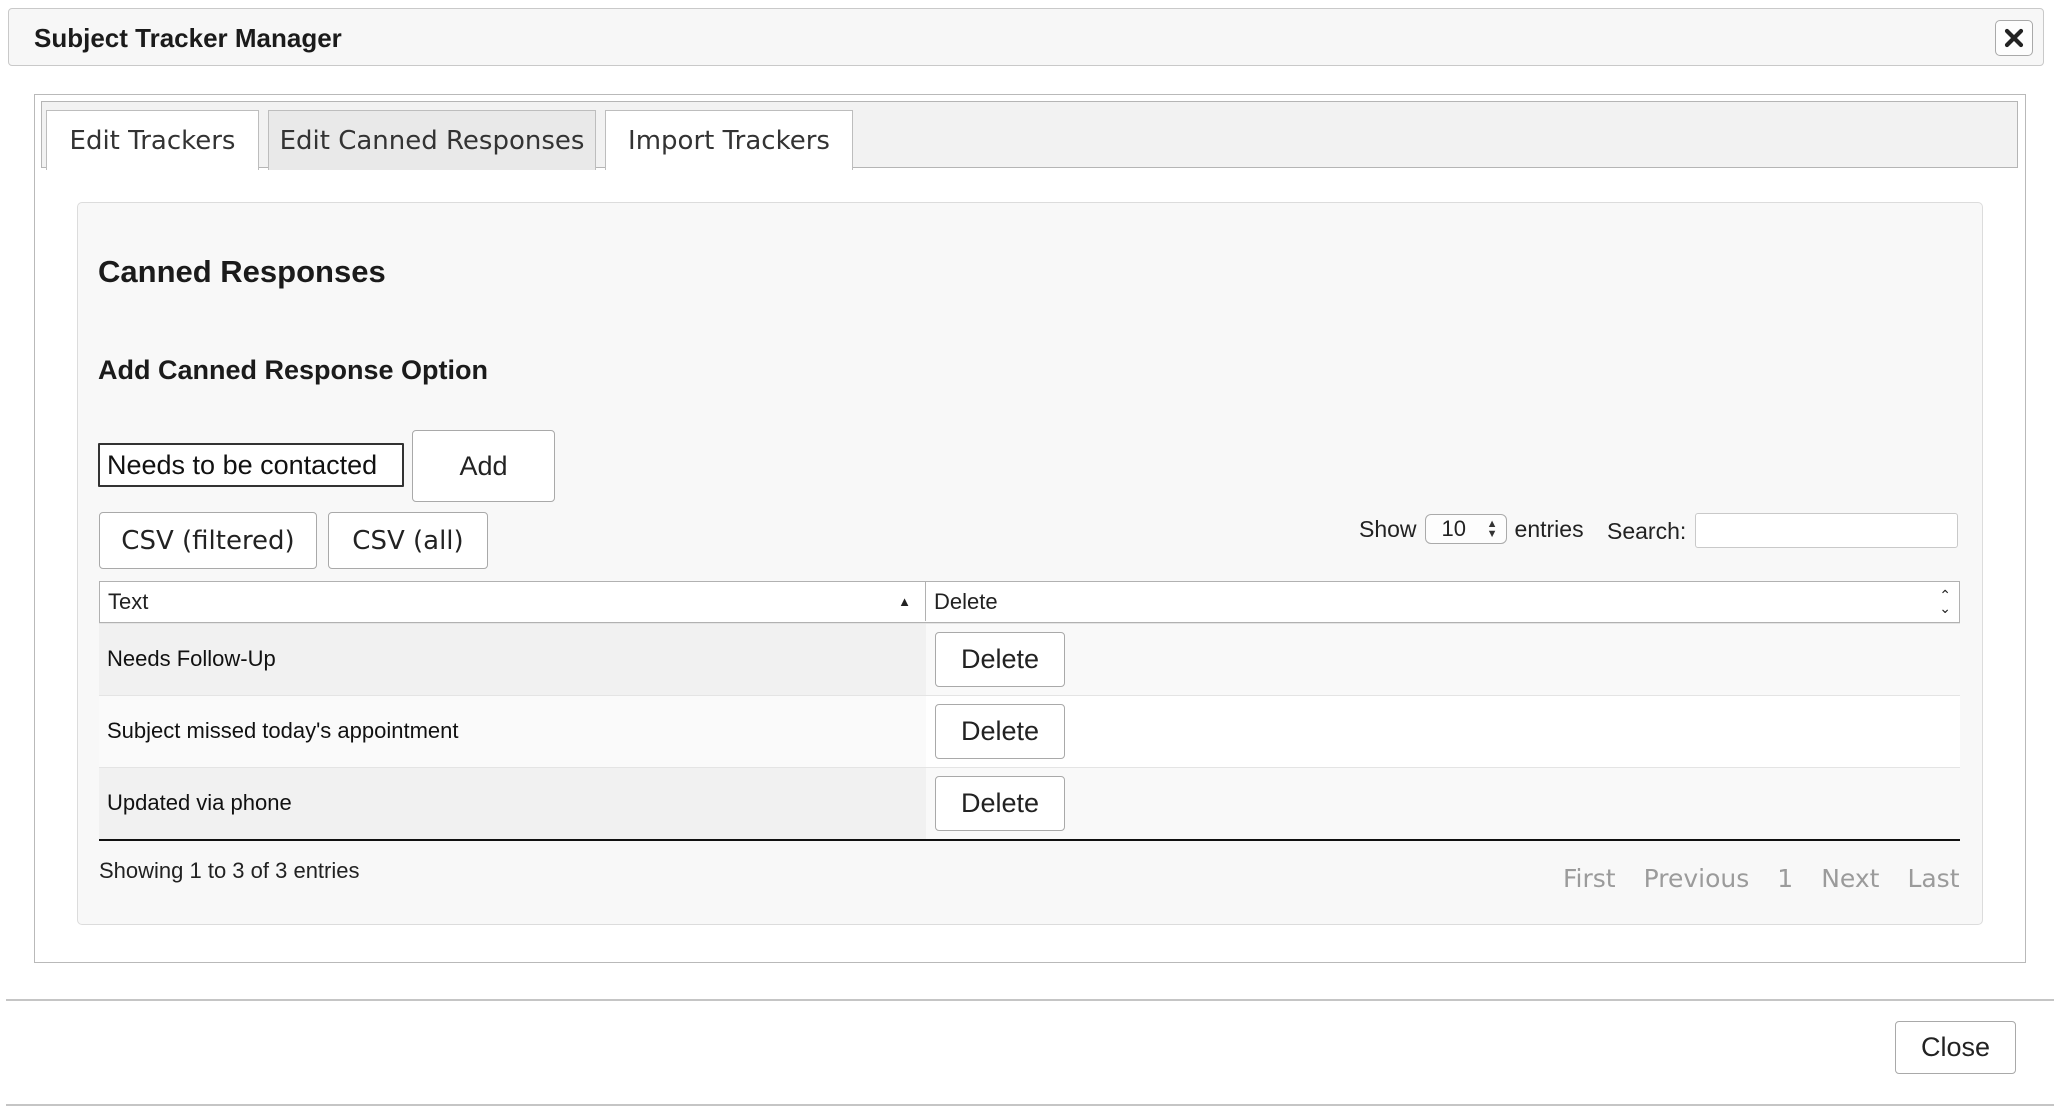 Image resolution: width=2058 pixels, height=1108 pixels. What do you see at coordinates (1454, 528) in the screenshot?
I see `page-length-value: 10` at bounding box center [1454, 528].